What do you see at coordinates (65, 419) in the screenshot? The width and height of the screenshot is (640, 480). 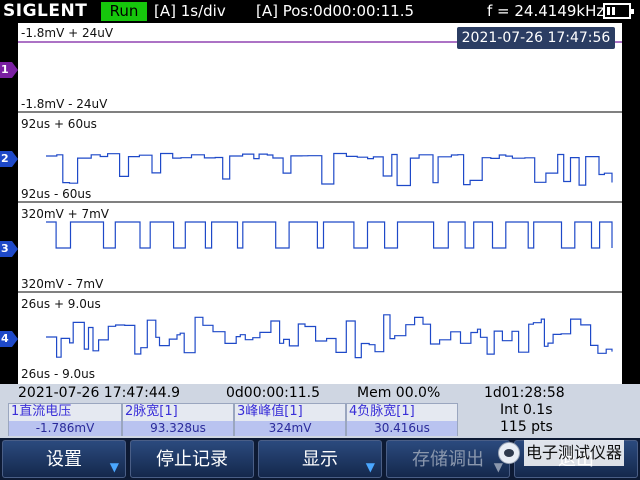 I see `measurement-1: 1直流电压 -1.786mV` at bounding box center [65, 419].